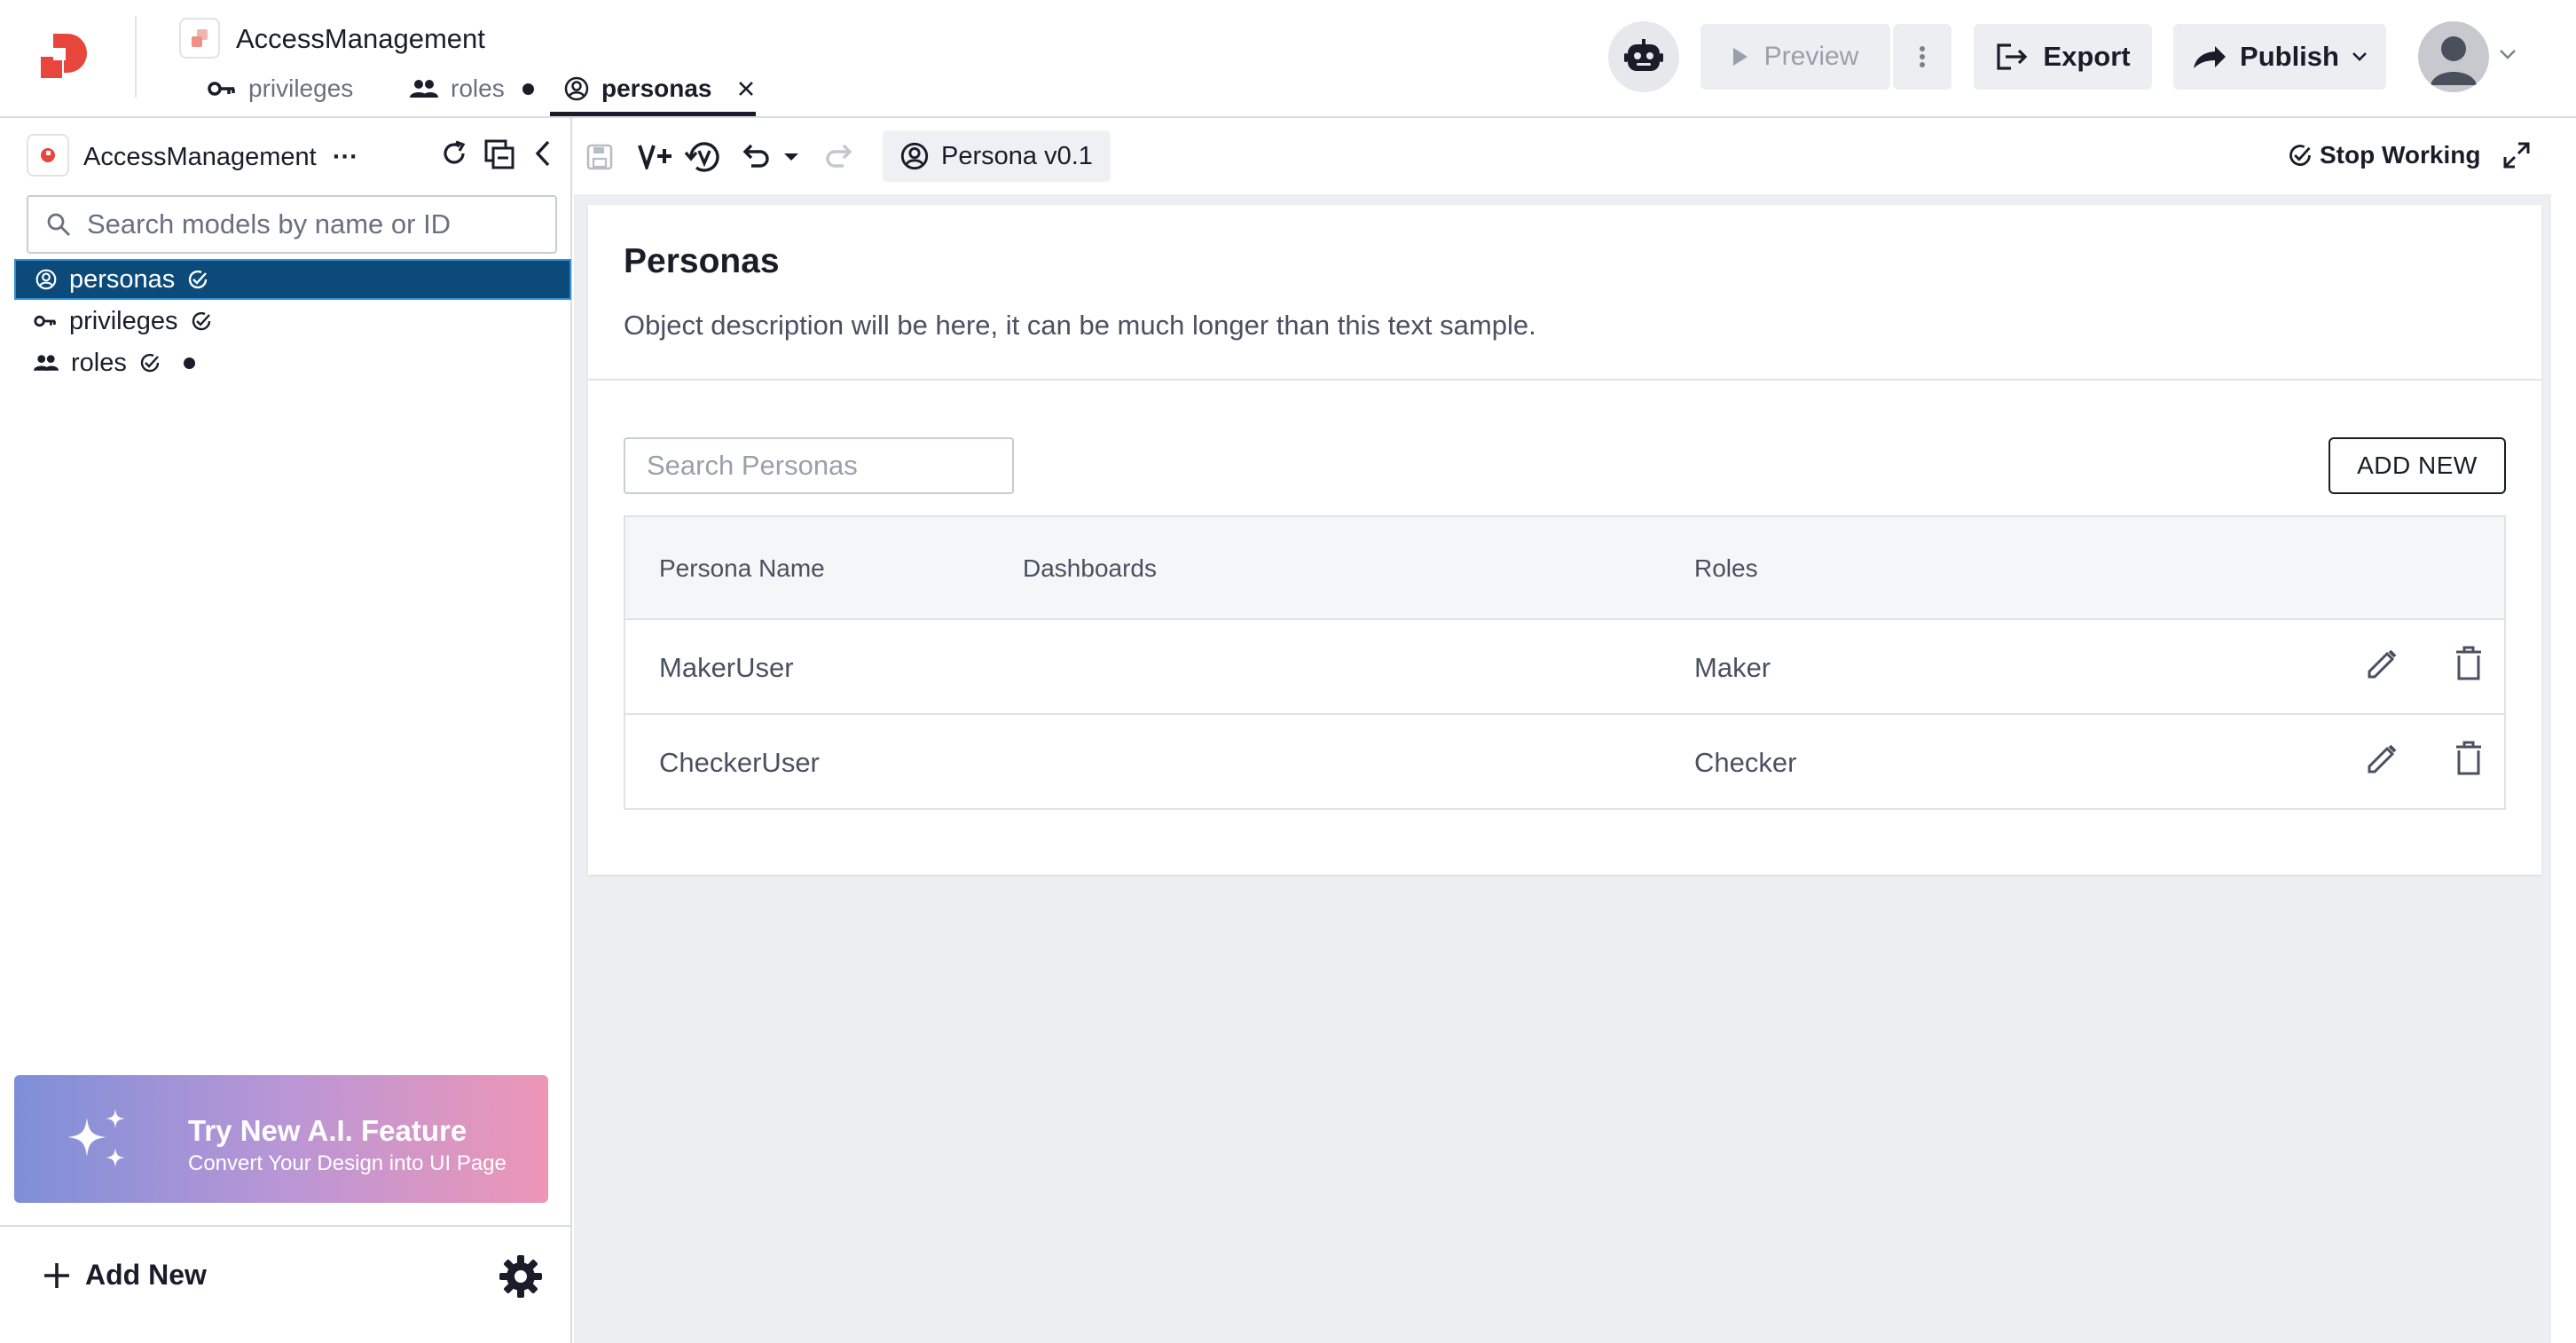  I want to click on expand-icon, so click(2516, 155).